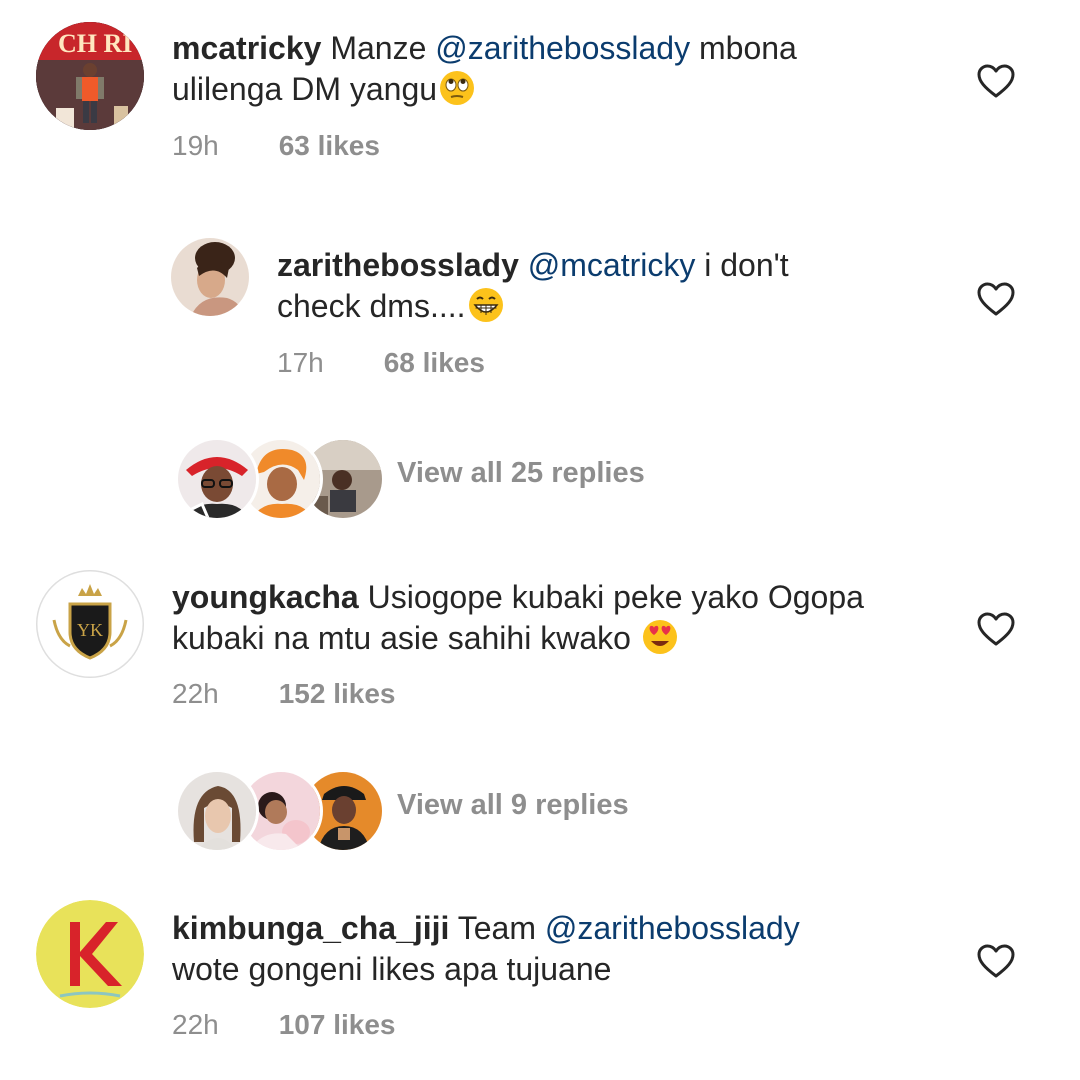 This screenshot has height=1080, width=1080. I want to click on comment-meta: 22h 152 likes, so click(284, 694).